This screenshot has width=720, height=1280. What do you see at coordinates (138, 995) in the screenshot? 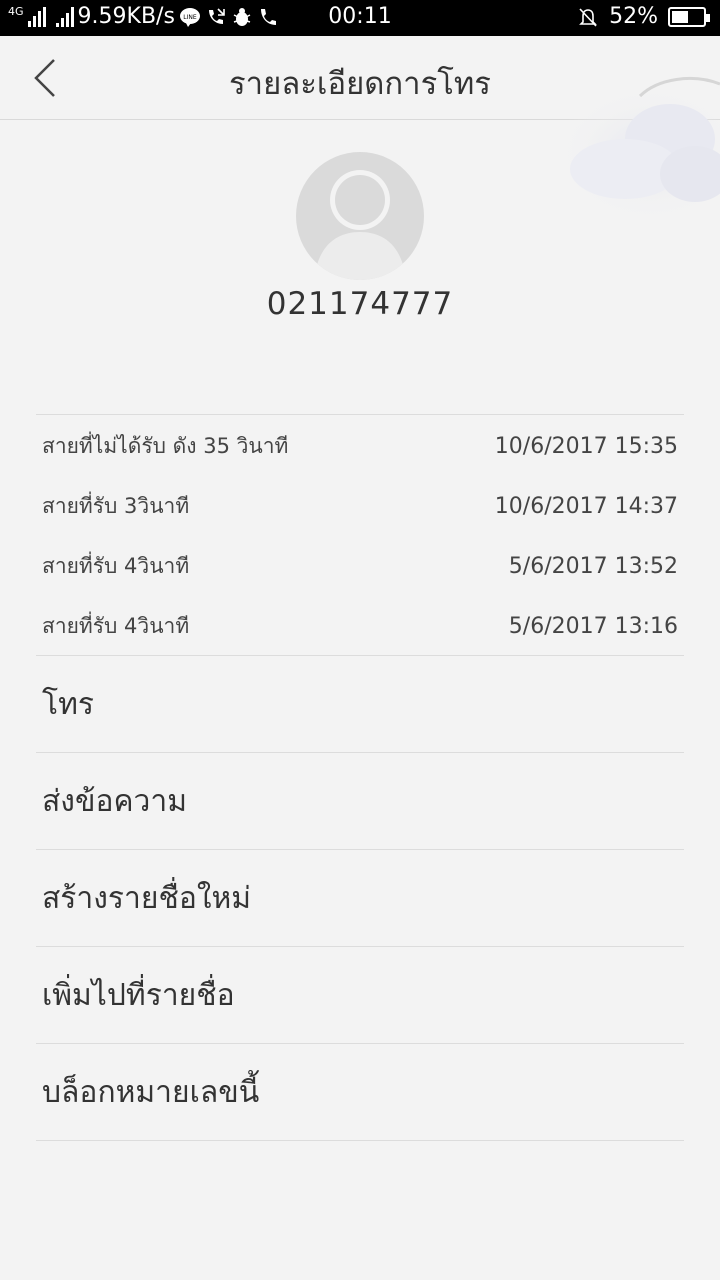
I see `add-to-contact-label: เพิ่มไปที่รายชื่อ` at bounding box center [138, 995].